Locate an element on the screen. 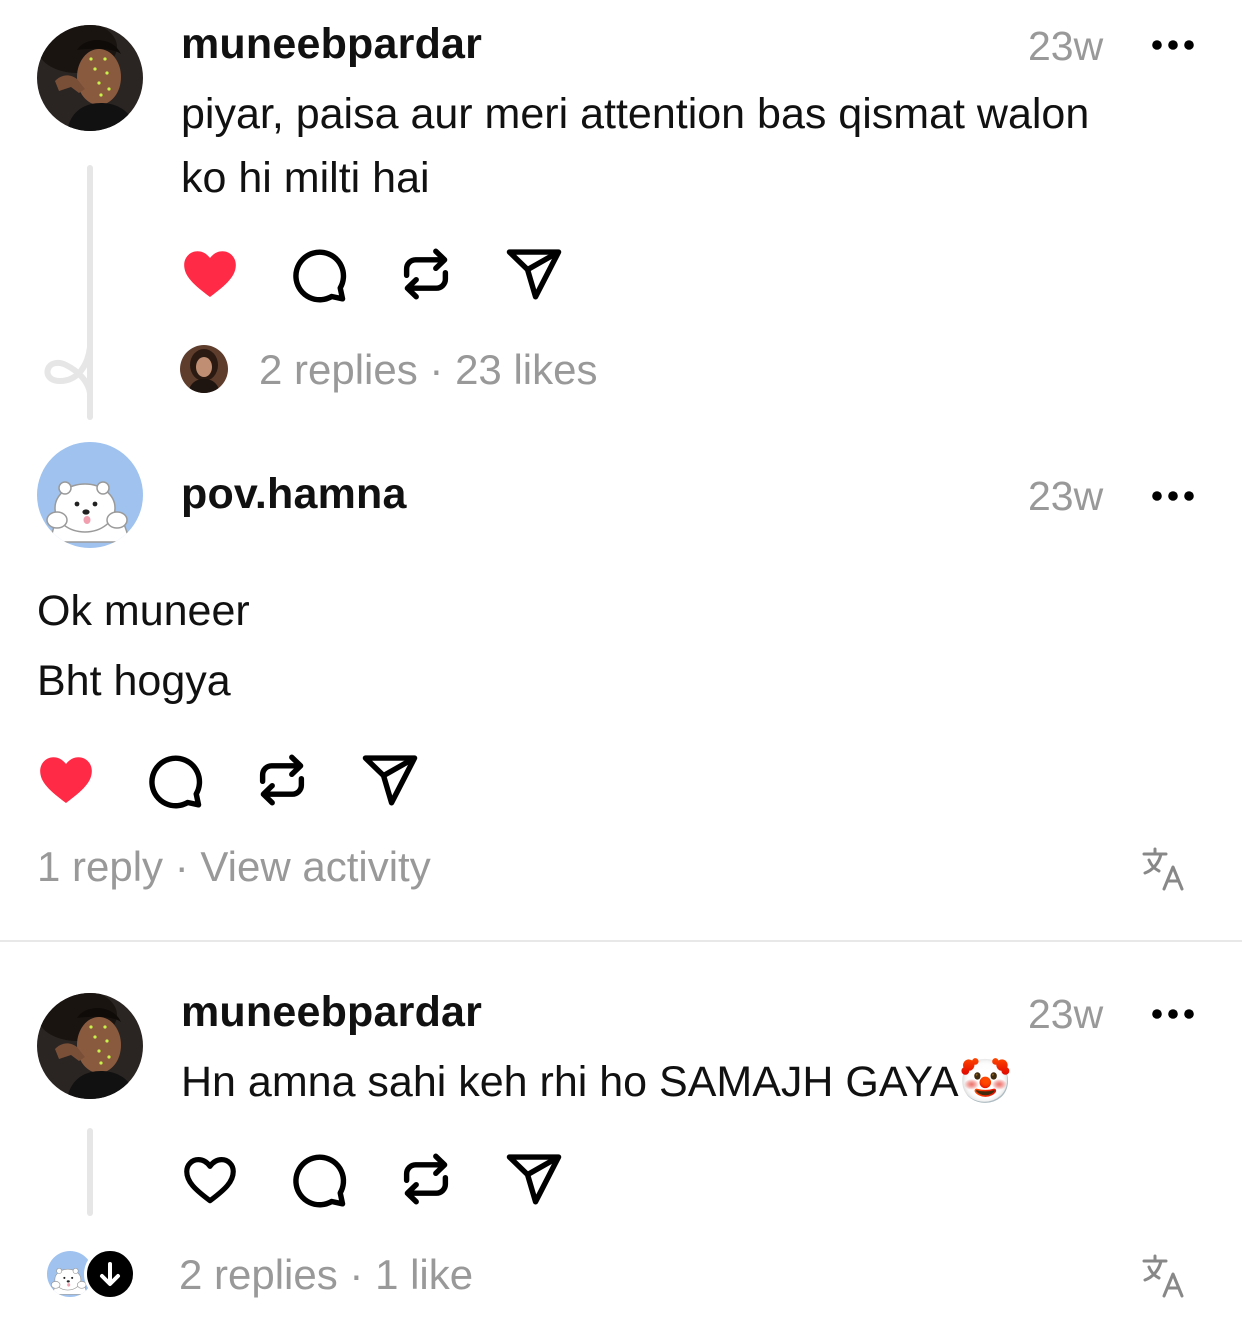 The width and height of the screenshot is (1242, 1343). username: pov.hamna is located at coordinates (294, 494).